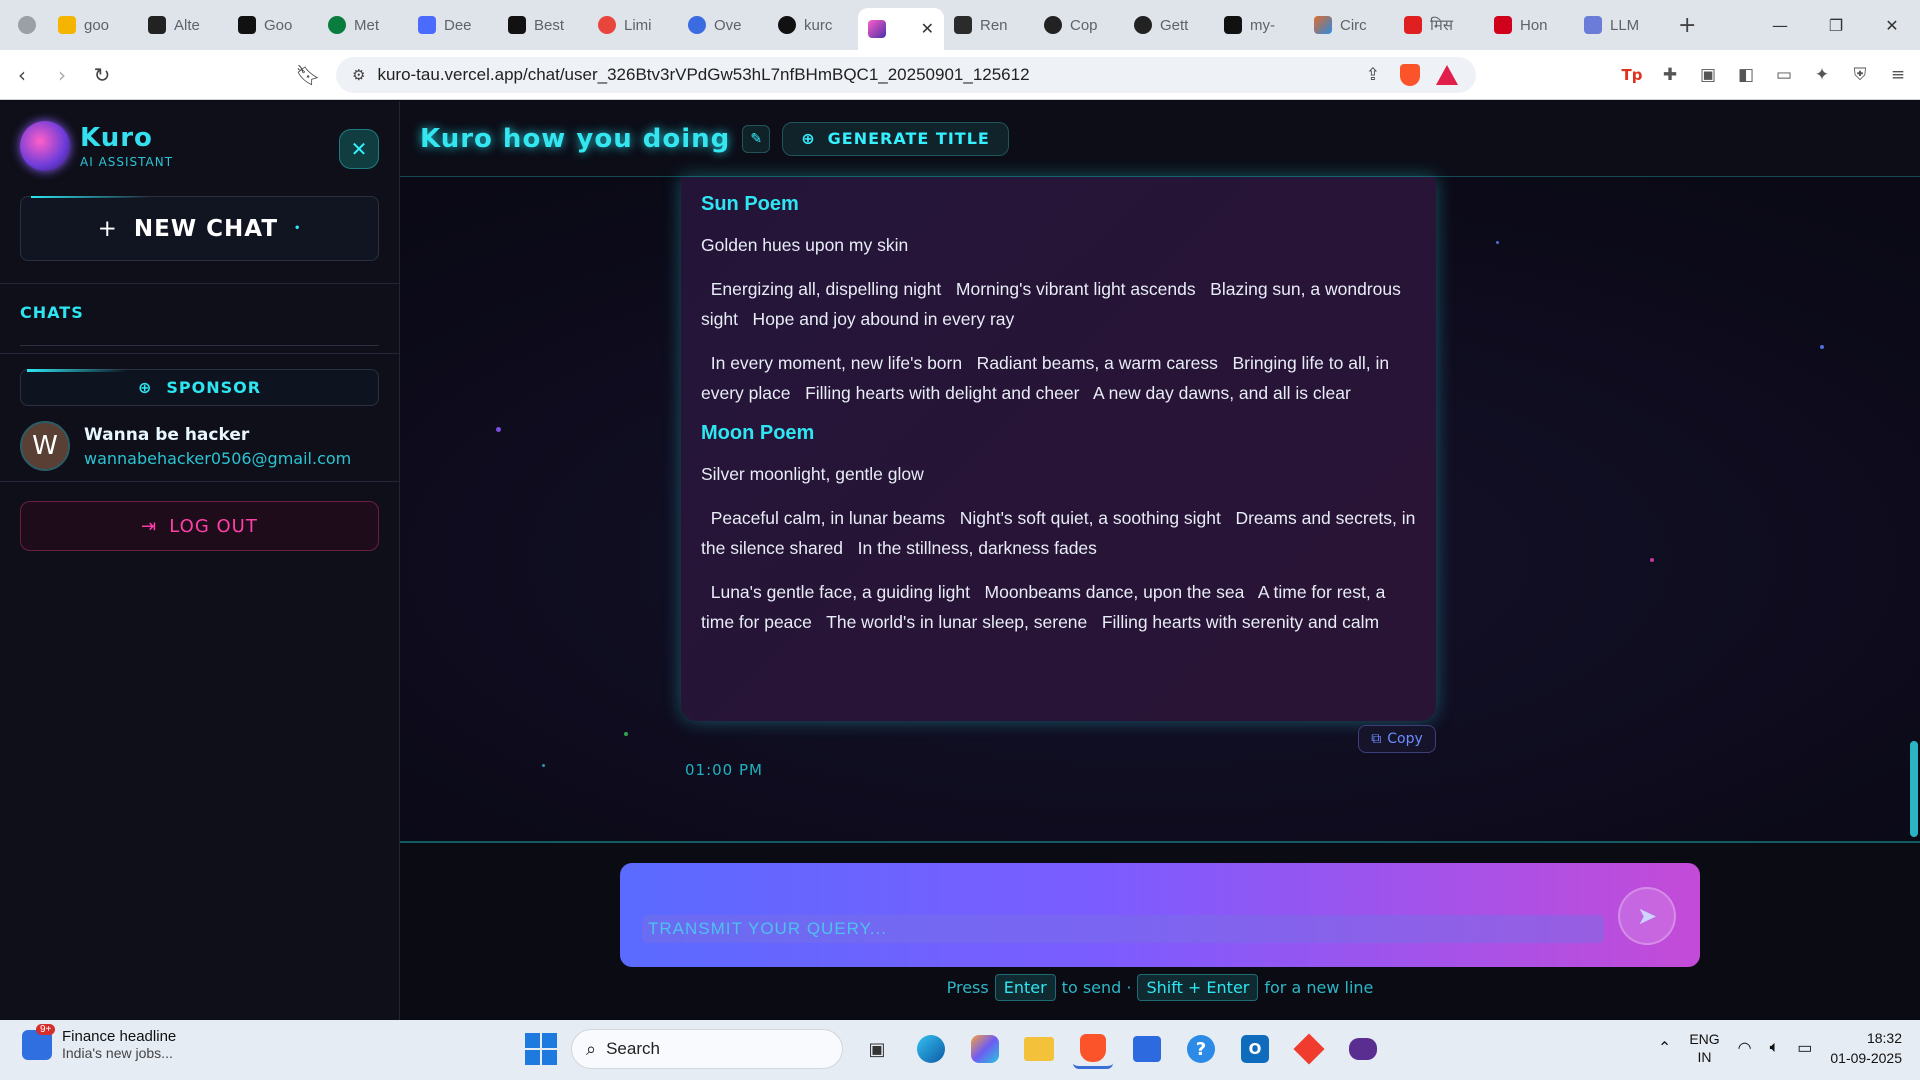 This screenshot has width=1920, height=1080. I want to click on logout-label: LOG OUT, so click(213, 526).